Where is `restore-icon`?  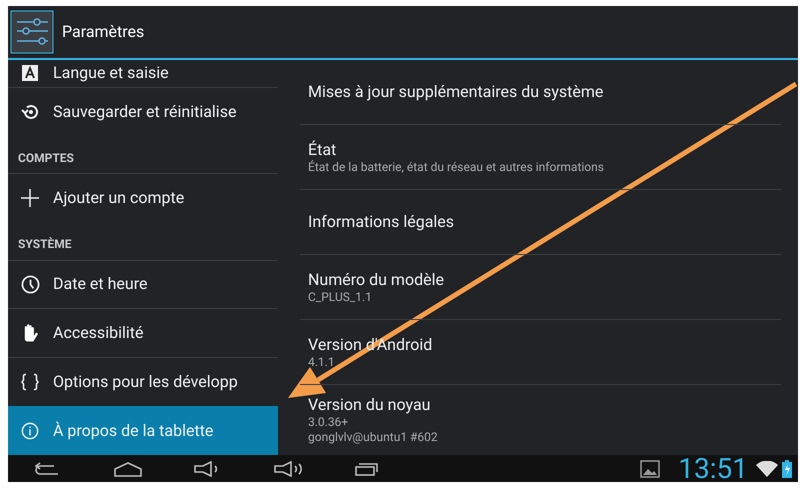
restore-icon is located at coordinates (30, 112).